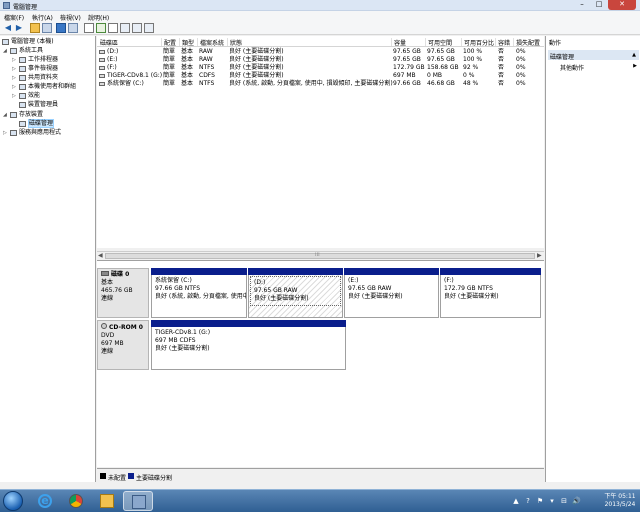 This screenshot has height=512, width=640. What do you see at coordinates (35, 28) in the screenshot?
I see `folder-icon` at bounding box center [35, 28].